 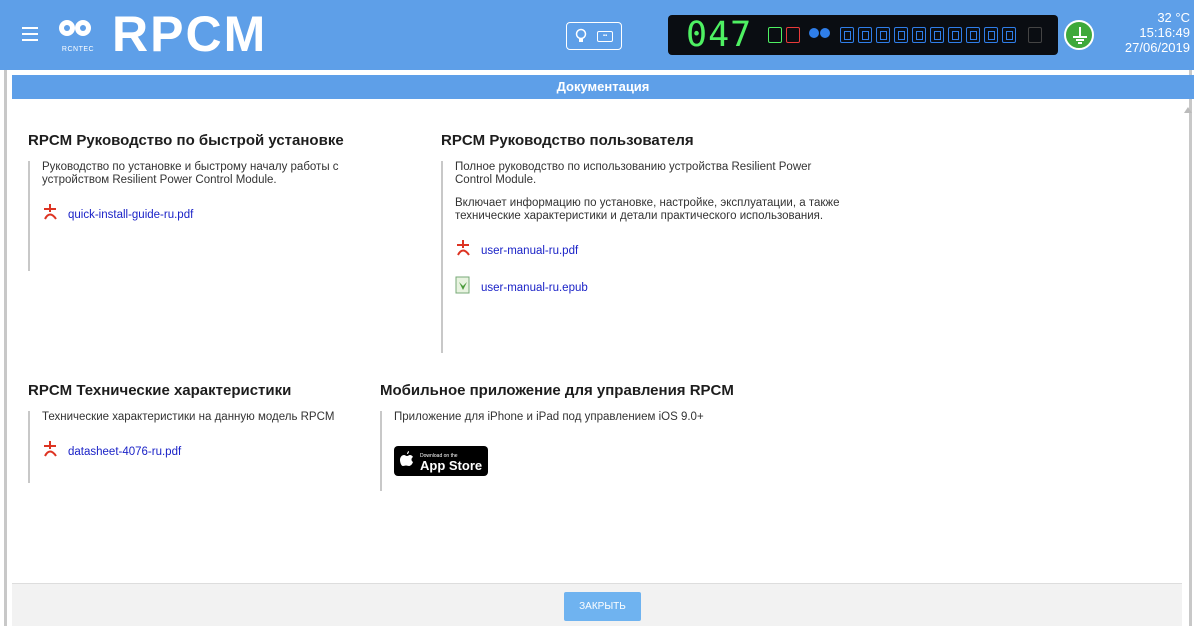 What do you see at coordinates (775, 35) in the screenshot?
I see `input-a-icon` at bounding box center [775, 35].